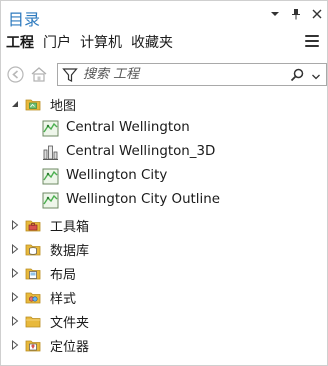 Image resolution: width=328 pixels, height=366 pixels. Describe the element at coordinates (128, 127) in the screenshot. I see `tree-item-label: Central Wellington` at that location.